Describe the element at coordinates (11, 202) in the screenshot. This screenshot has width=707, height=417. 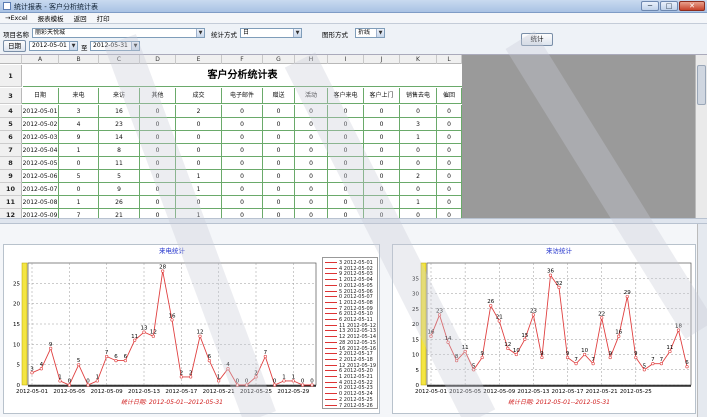
I see `row-header: 11` at that location.